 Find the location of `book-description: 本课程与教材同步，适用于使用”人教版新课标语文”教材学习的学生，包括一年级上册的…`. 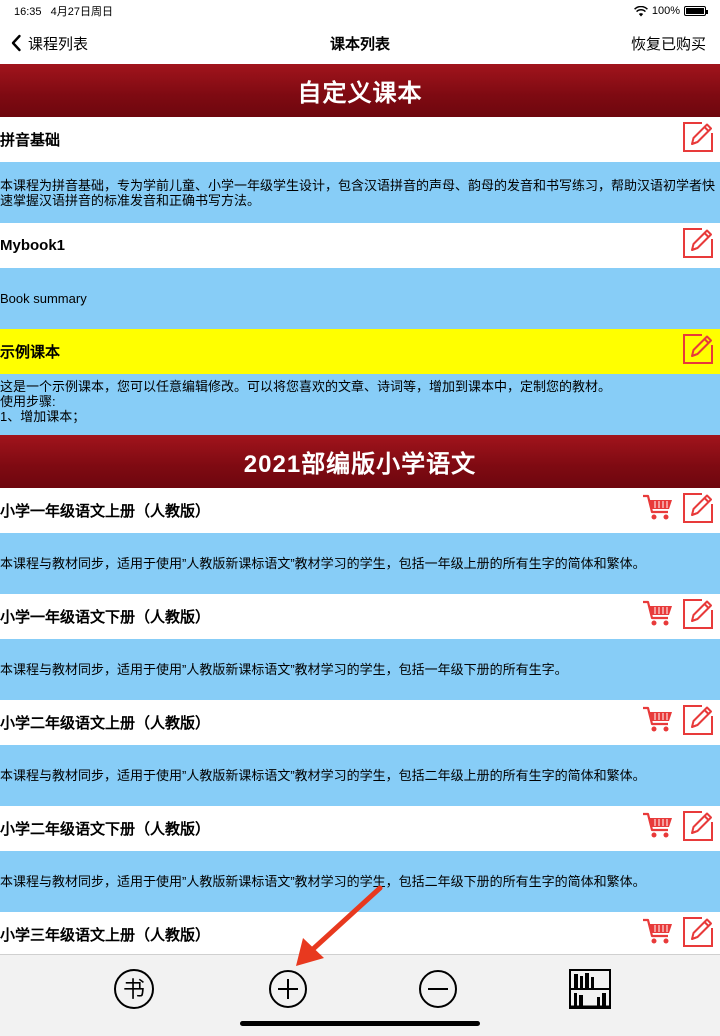

book-description: 本课程与教材同步，适用于使用”人教版新课标语文”教材学习的学生，包括一年级上册的… is located at coordinates (360, 563).